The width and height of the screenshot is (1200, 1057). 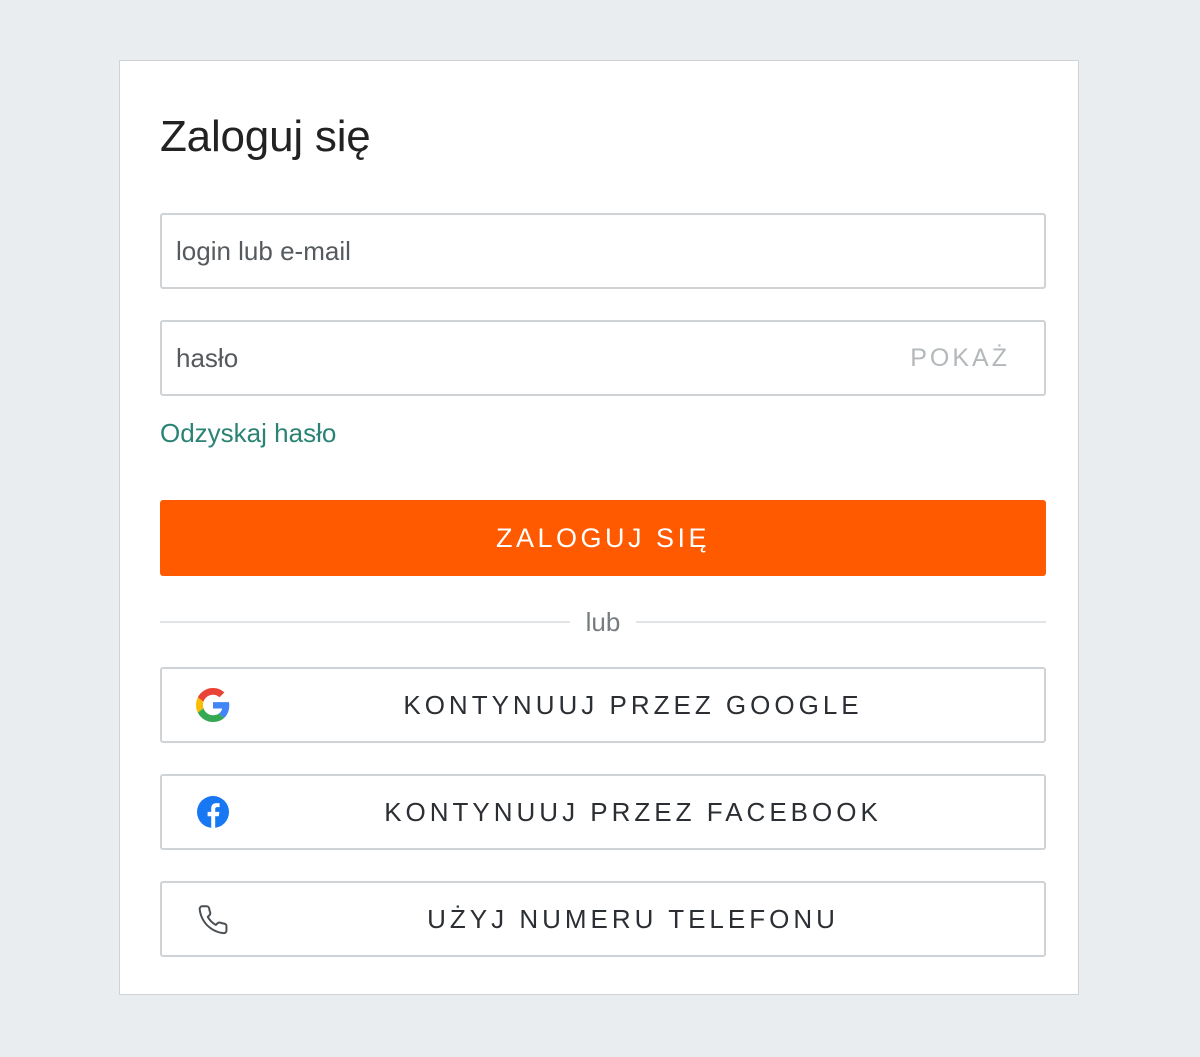 I want to click on facebook-login-button: KONTYNUUJ PRZEZ FACEBOOK, so click(x=603, y=812).